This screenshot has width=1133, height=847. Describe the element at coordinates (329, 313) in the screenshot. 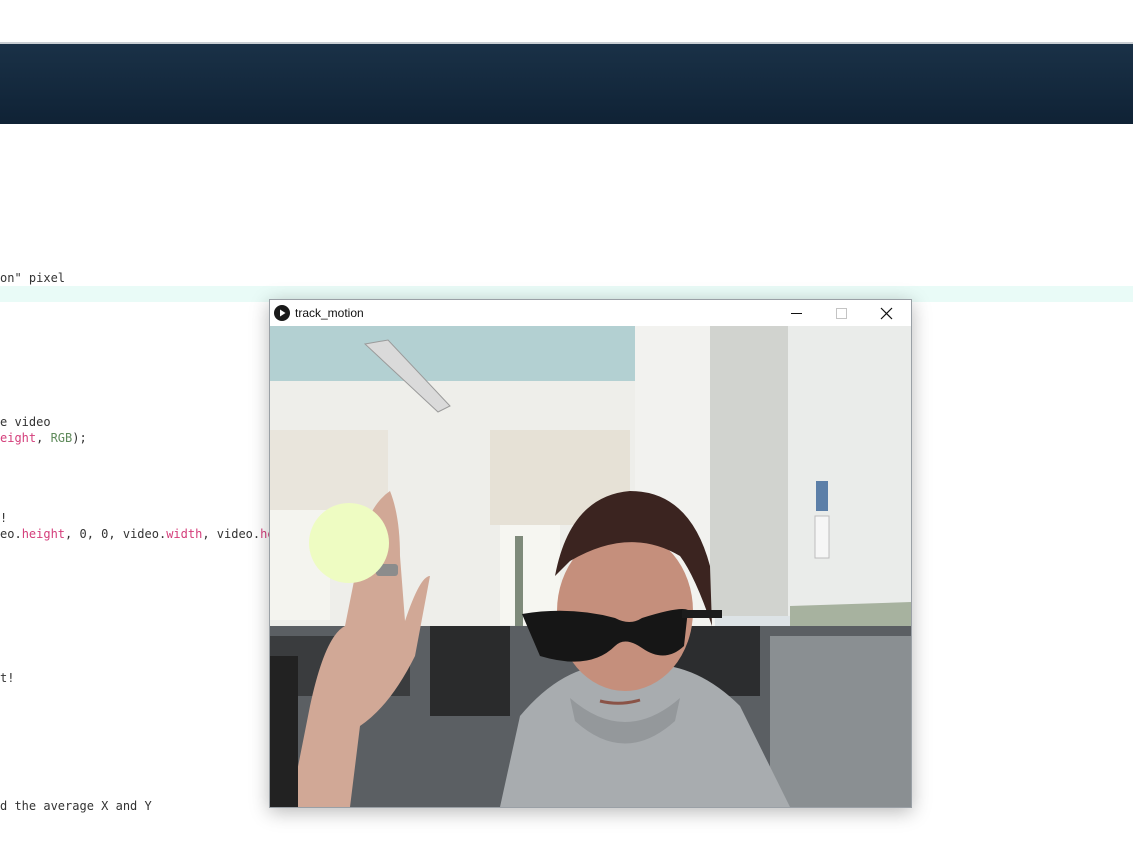

I see `window-title: track_motion` at that location.